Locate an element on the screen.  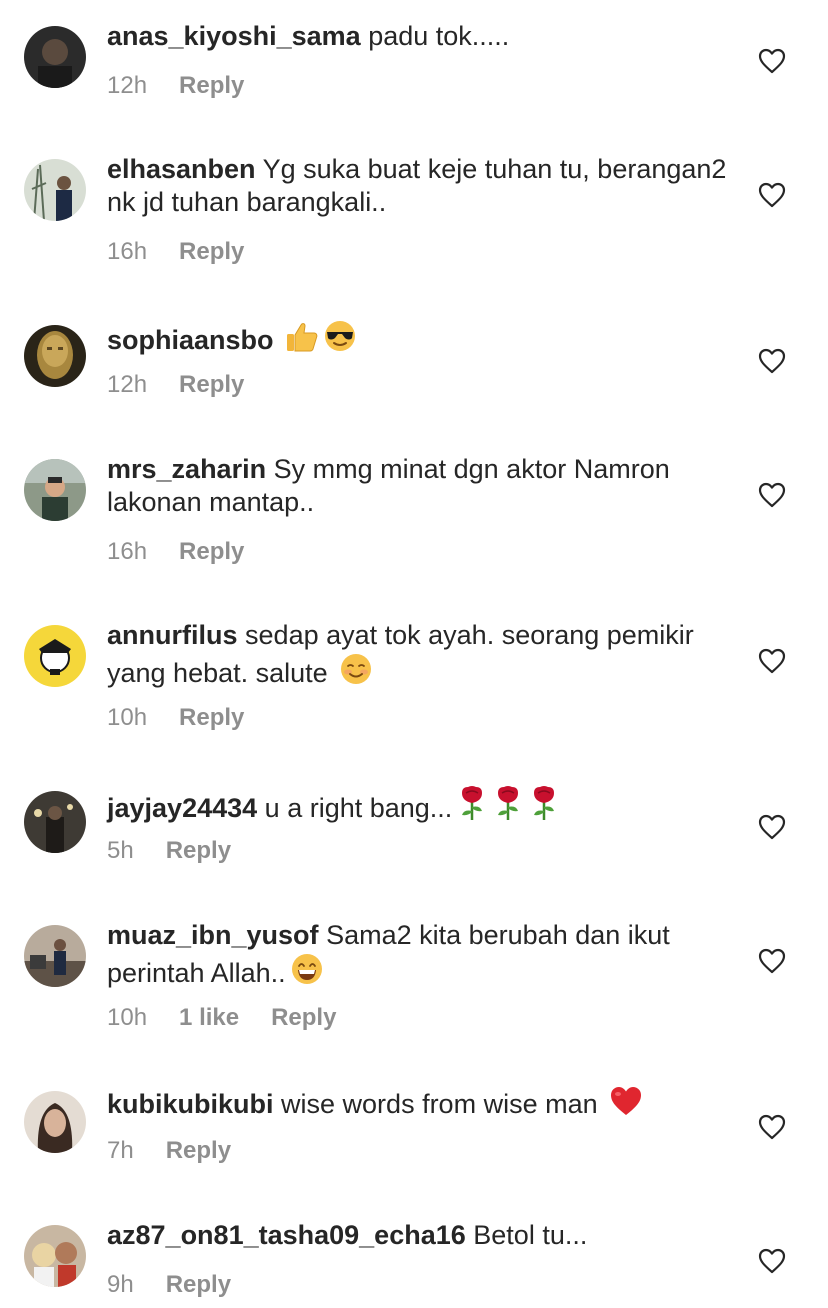
comment-meta: 10h 1 like Reply is located at coordinates (221, 1018).